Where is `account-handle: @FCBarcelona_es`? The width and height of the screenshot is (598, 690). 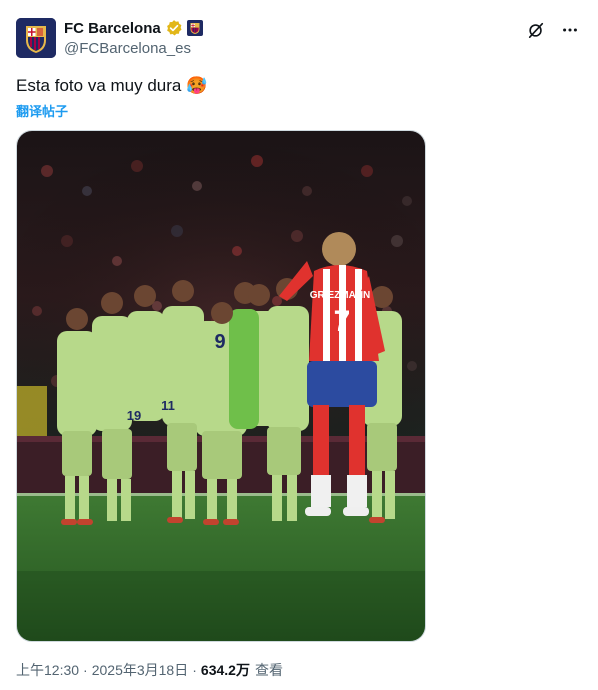 account-handle: @FCBarcelona_es is located at coordinates (133, 48).